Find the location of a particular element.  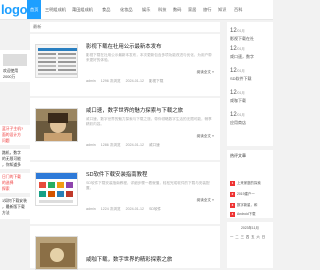

post-meta: admin 1286 次浏览 2024-01-12 咸口速 is located at coordinates (151, 145).